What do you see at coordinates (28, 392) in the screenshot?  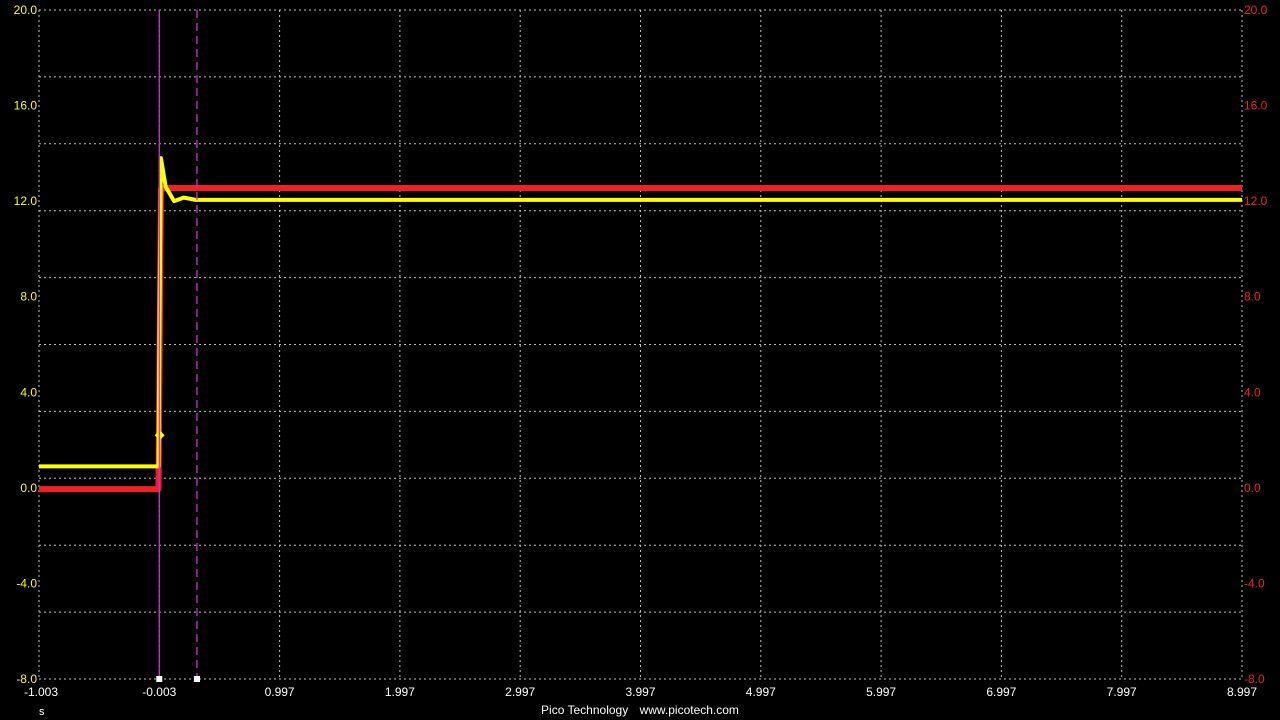 I see `y-tick-label-left: 4.0` at bounding box center [28, 392].